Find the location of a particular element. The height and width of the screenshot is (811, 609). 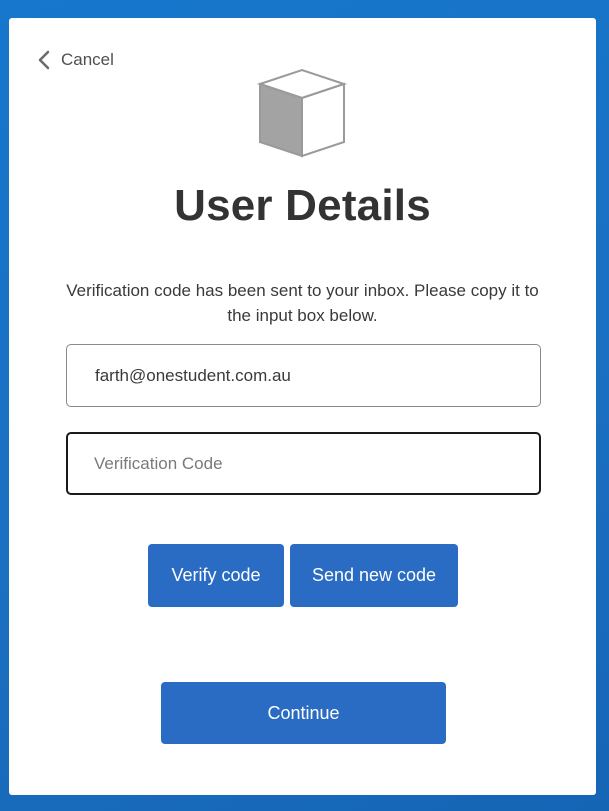

cancel-link: Cancel is located at coordinates (75, 60).